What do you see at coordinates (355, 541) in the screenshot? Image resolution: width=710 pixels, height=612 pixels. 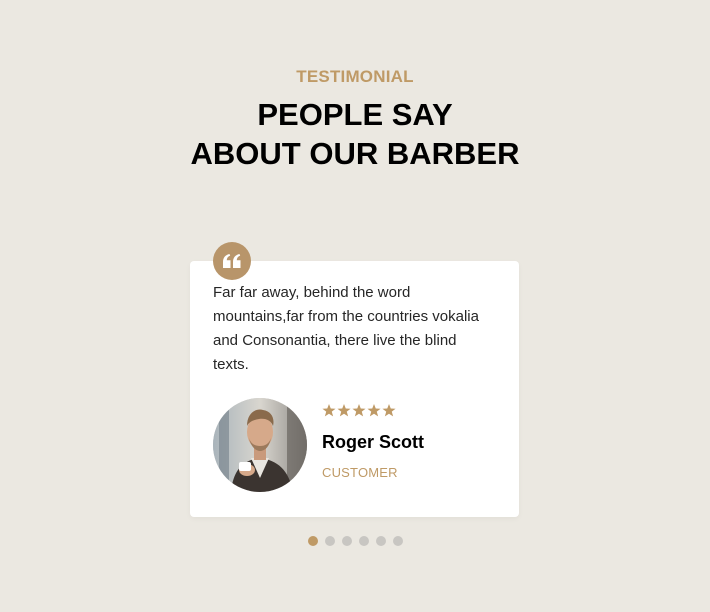 I see `carousel-dots` at bounding box center [355, 541].